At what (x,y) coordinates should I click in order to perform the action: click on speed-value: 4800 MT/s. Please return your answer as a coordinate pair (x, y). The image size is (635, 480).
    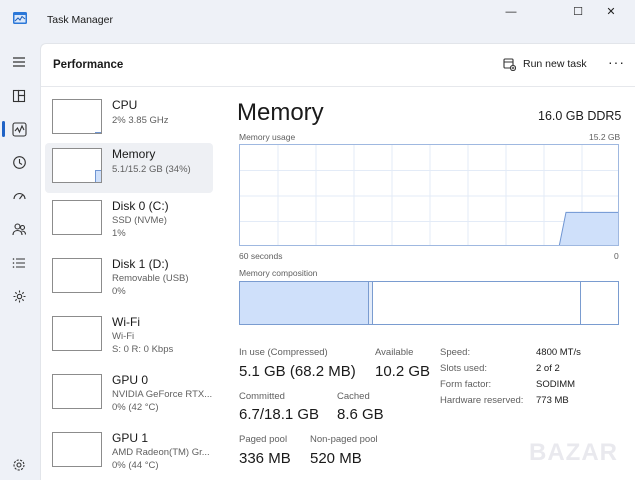
    Looking at the image, I should click on (558, 352).